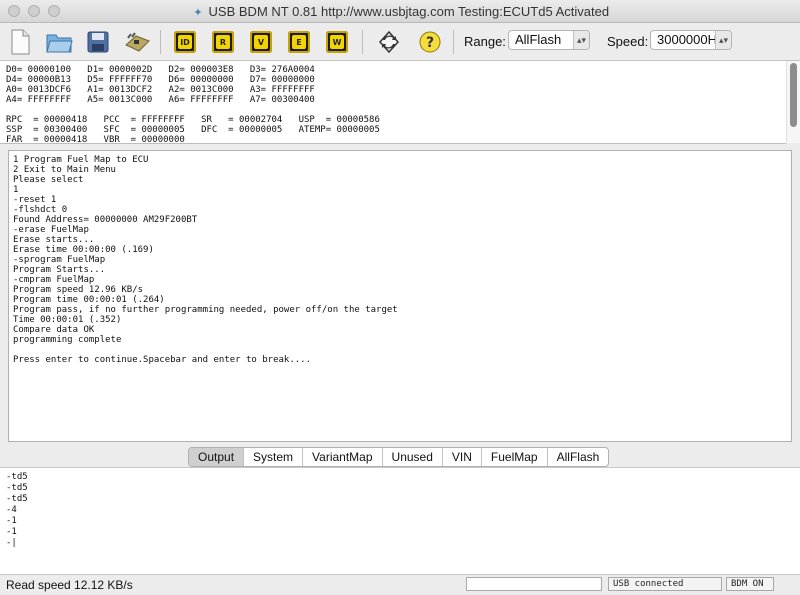 Image resolution: width=800 pixels, height=595 pixels. I want to click on register-line: FAR = 00000418 VBR = 00000000, so click(95, 139).